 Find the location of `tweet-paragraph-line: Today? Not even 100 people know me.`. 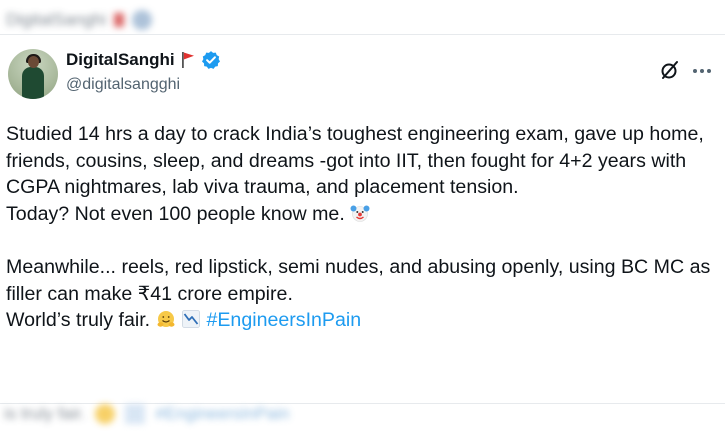

tweet-paragraph-line: Today? Not even 100 people know me. is located at coordinates (358, 214).